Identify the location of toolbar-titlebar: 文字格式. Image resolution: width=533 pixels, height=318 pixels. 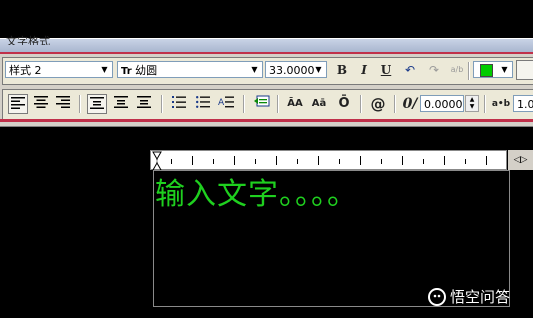
(266, 44).